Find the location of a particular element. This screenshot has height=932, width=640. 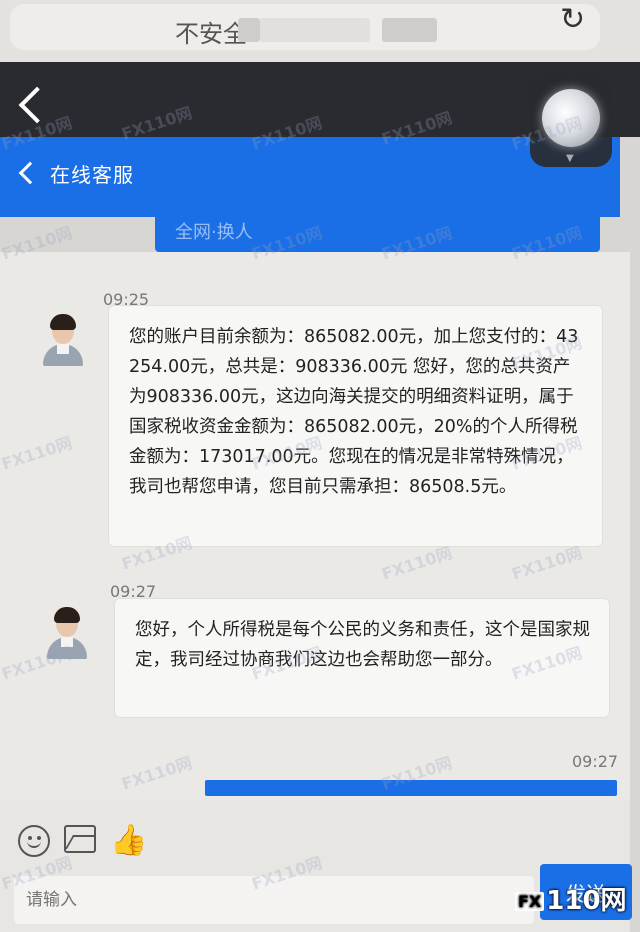

floating-assist-button: ▼ is located at coordinates (571, 121).